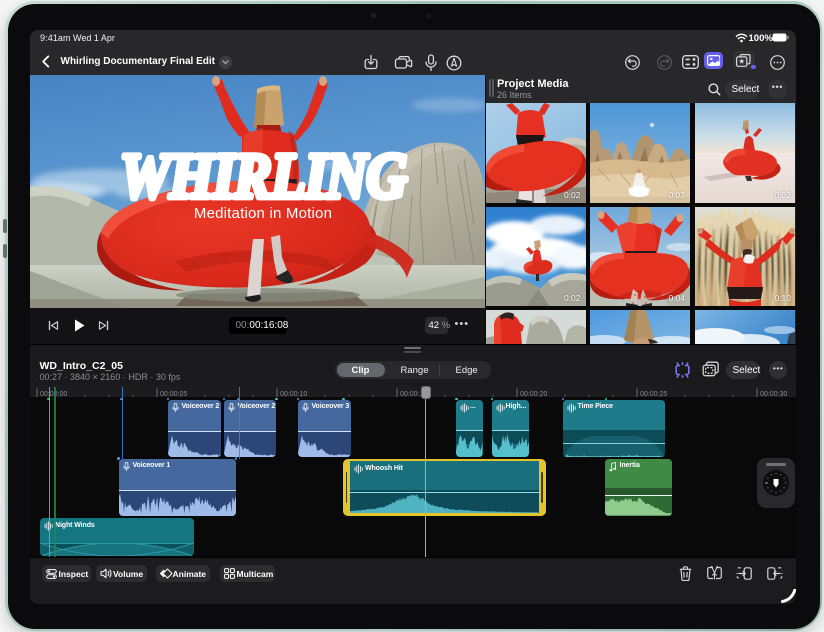  Describe the element at coordinates (263, 176) in the screenshot. I see `svg-text: WHIRLING` at that location.